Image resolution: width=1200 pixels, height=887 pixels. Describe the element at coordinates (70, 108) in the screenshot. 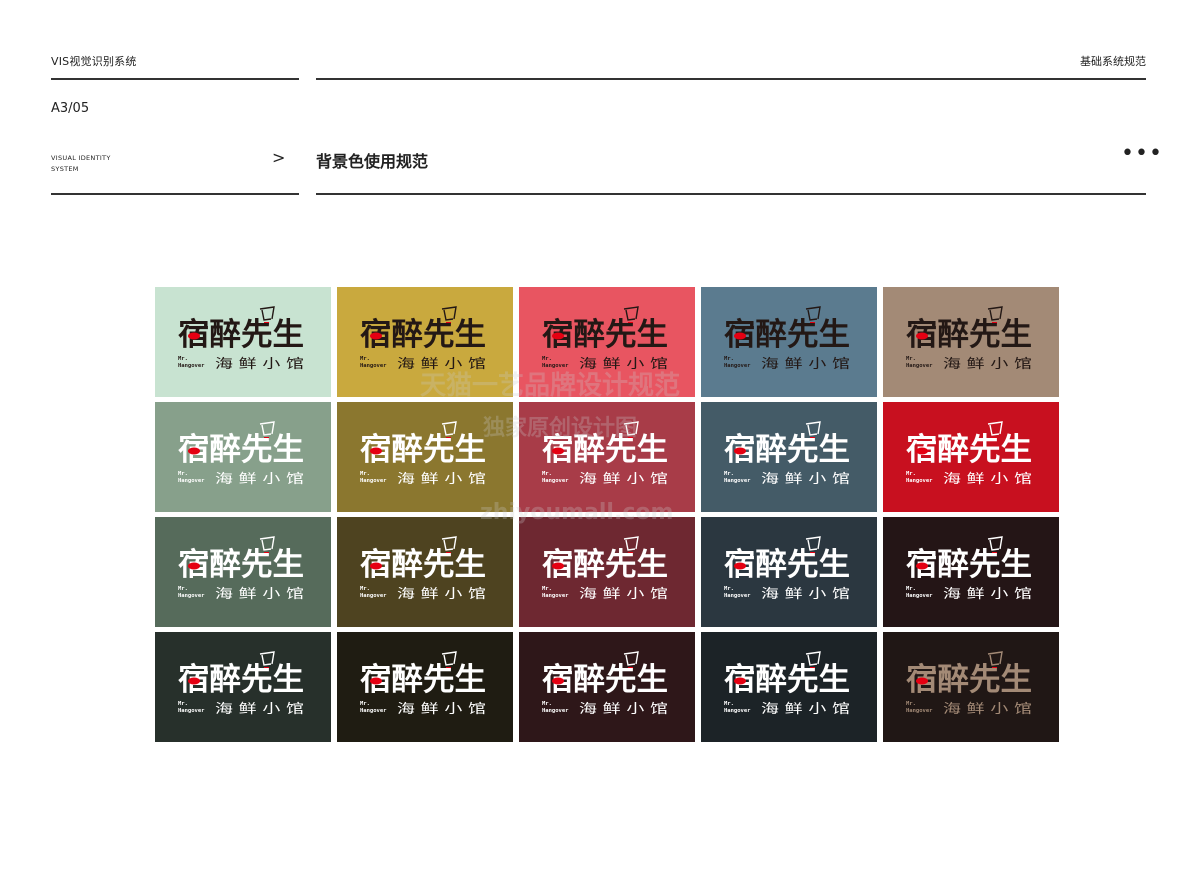

I see `page-number: A3/05` at that location.